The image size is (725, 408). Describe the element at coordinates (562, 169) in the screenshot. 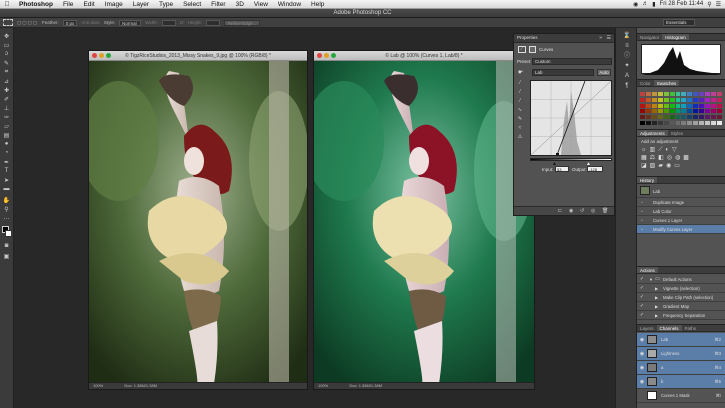

I see `input-value-field: 53` at that location.